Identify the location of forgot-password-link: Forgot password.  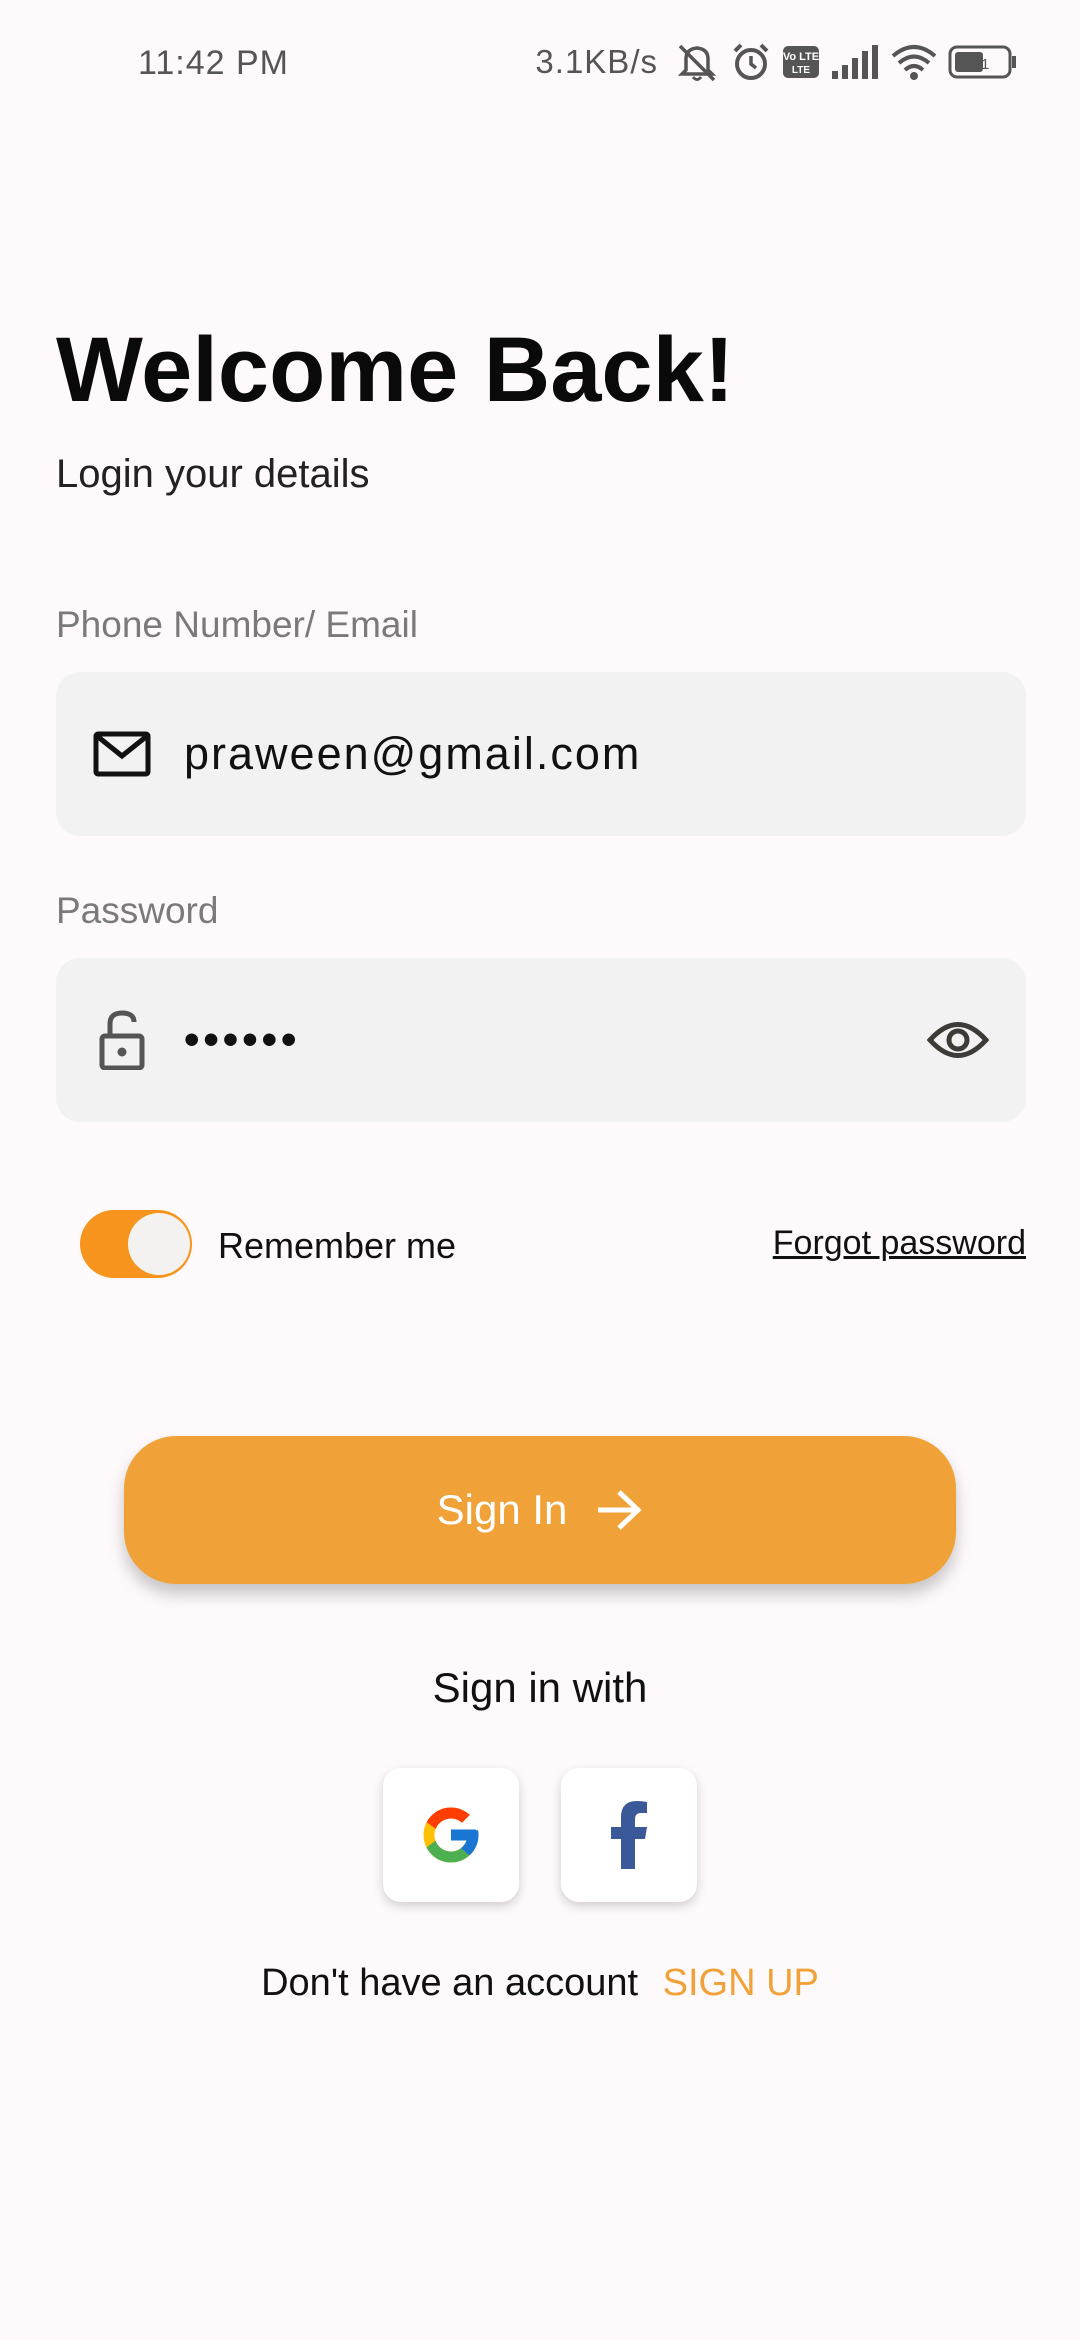
(899, 1243).